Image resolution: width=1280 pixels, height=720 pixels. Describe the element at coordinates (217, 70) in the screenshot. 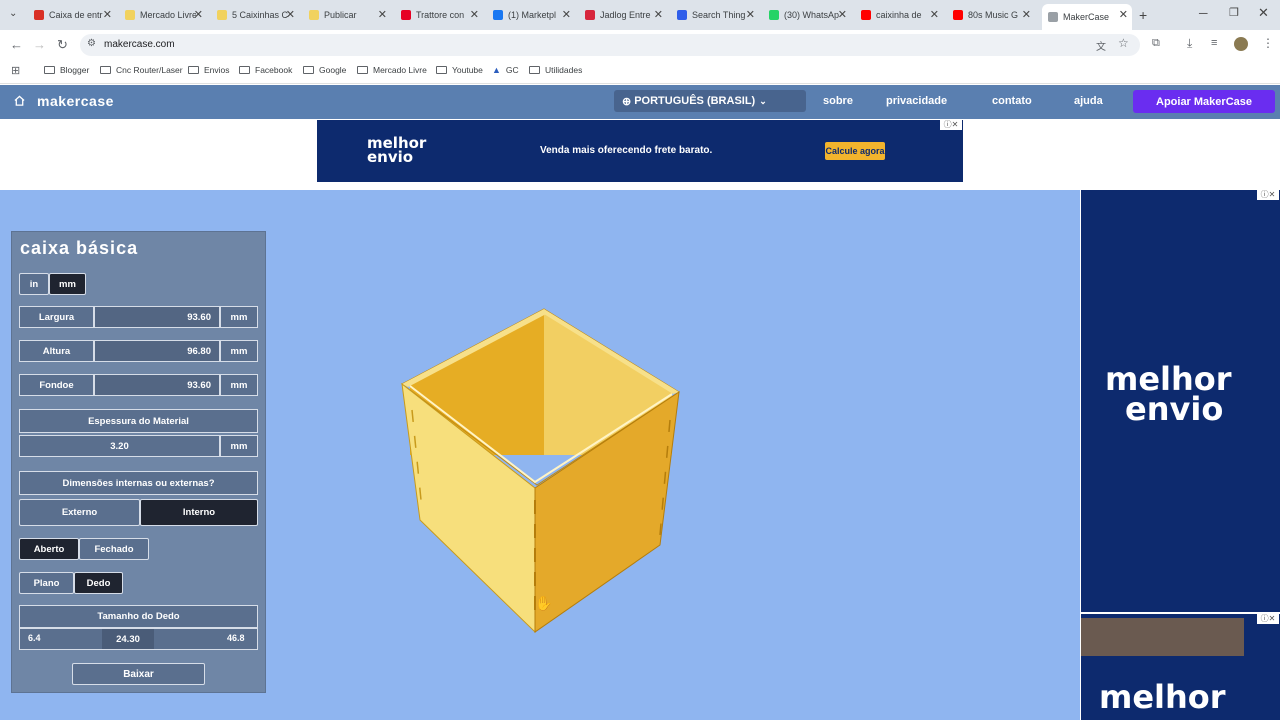

I see `bookmark-label: Envios` at that location.